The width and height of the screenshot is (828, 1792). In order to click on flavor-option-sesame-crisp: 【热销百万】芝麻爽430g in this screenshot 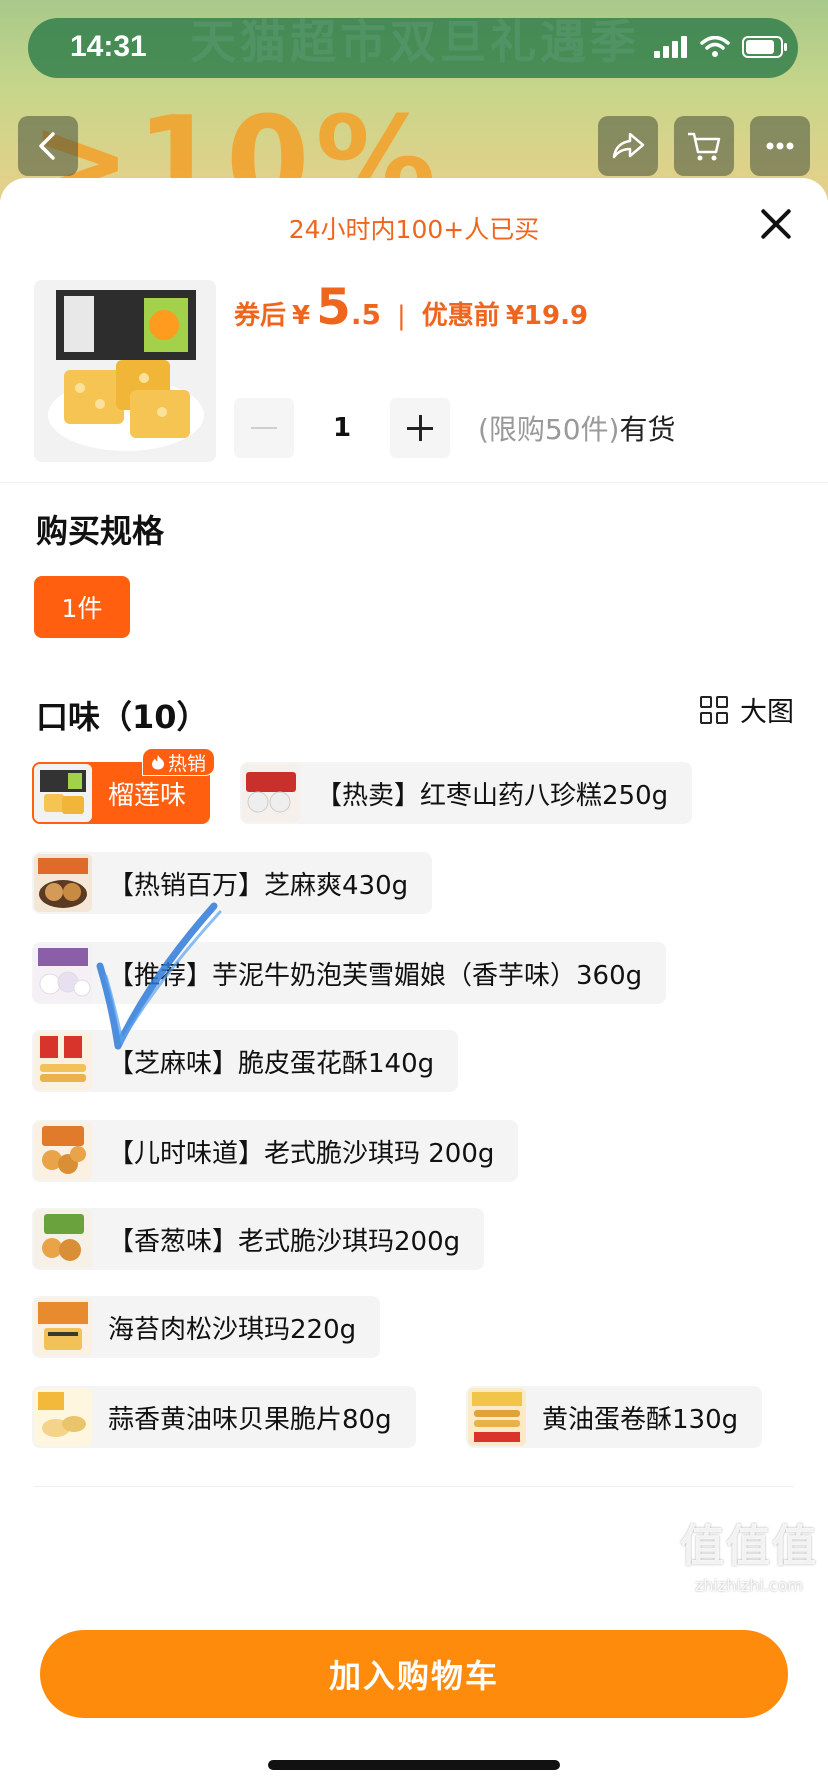, I will do `click(232, 883)`.